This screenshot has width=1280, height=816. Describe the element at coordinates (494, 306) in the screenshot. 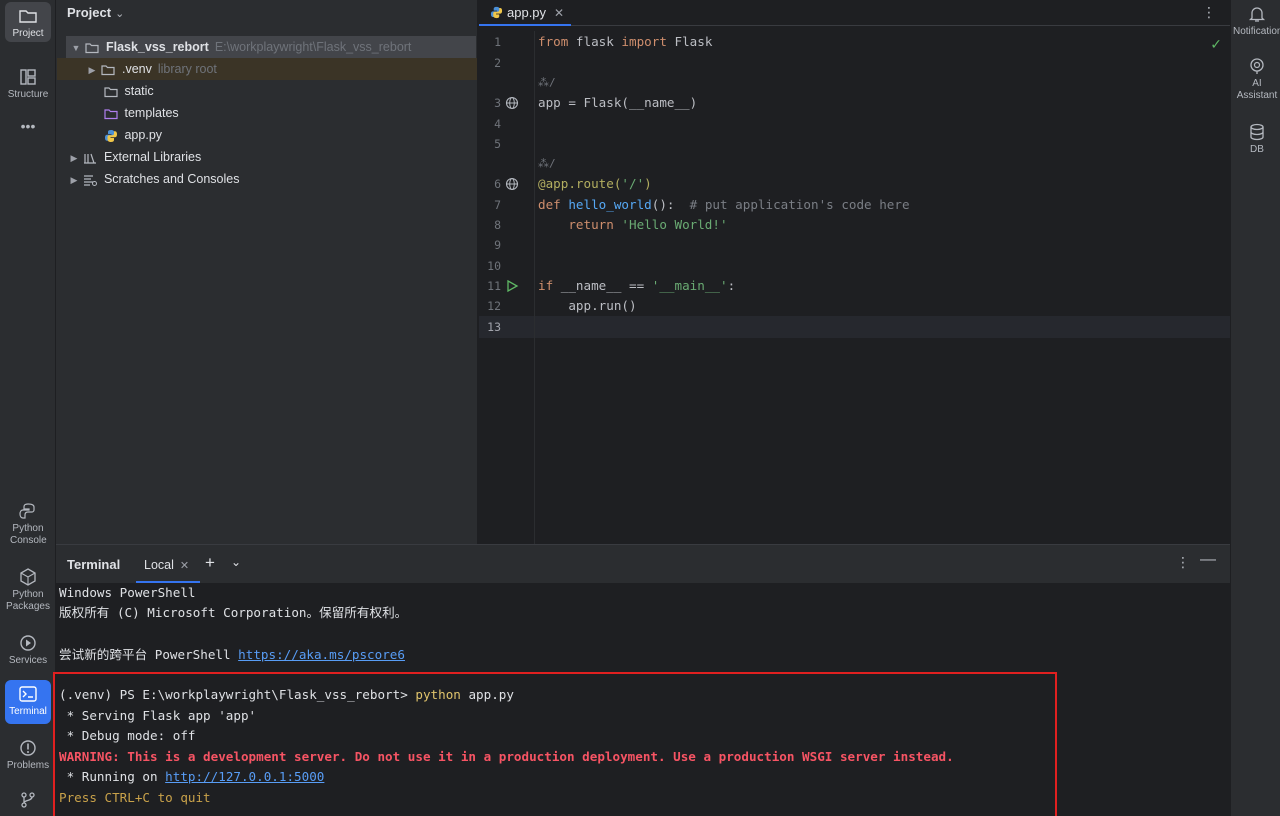

I see `line-number: 12` at that location.